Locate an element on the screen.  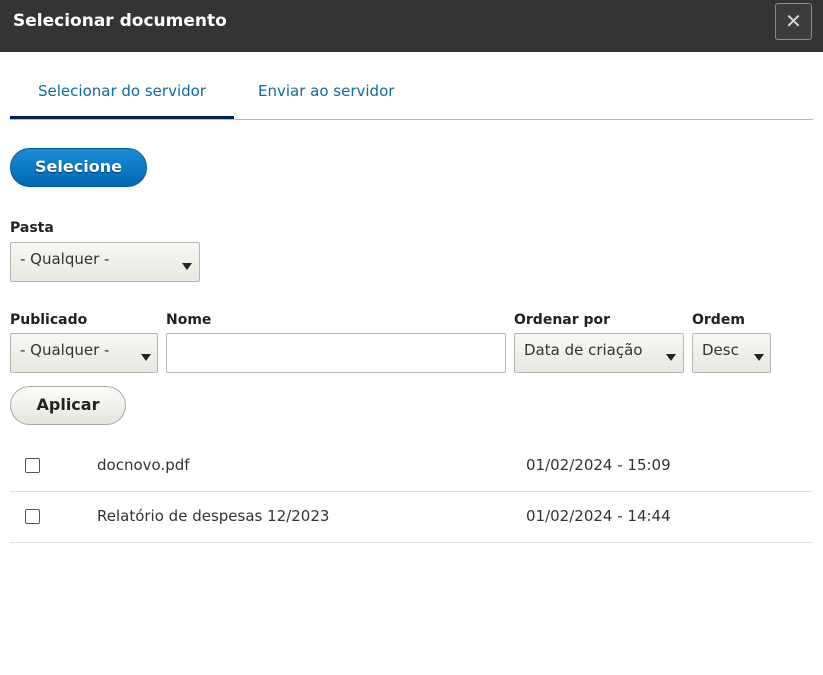
folder-label: Pasta is located at coordinates (32, 228).